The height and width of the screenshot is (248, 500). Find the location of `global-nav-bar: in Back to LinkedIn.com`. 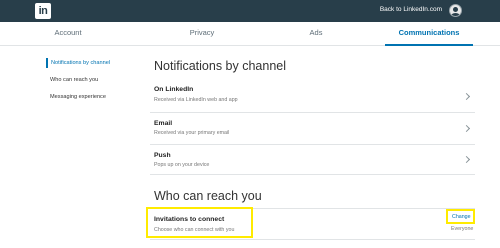

global-nav-bar: in Back to LinkedIn.com is located at coordinates (250, 11).